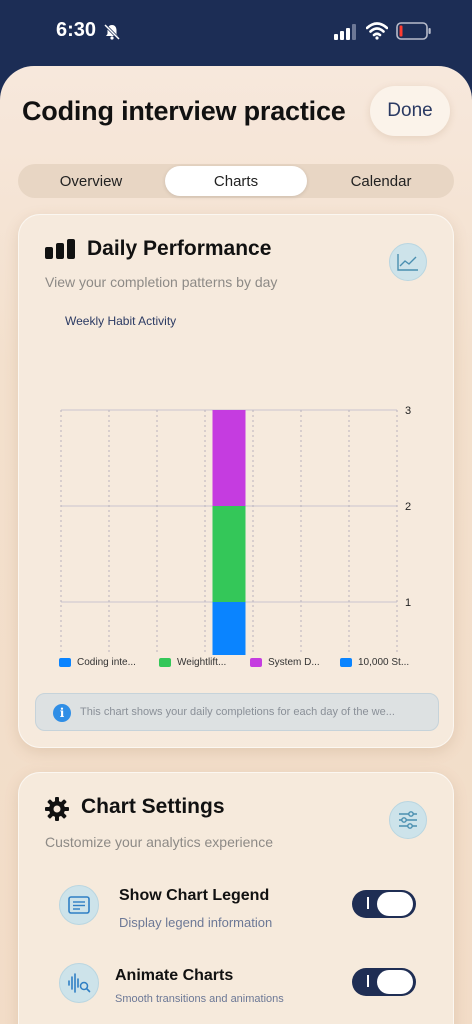  What do you see at coordinates (377, 31) in the screenshot?
I see `wifi-icon` at bounding box center [377, 31].